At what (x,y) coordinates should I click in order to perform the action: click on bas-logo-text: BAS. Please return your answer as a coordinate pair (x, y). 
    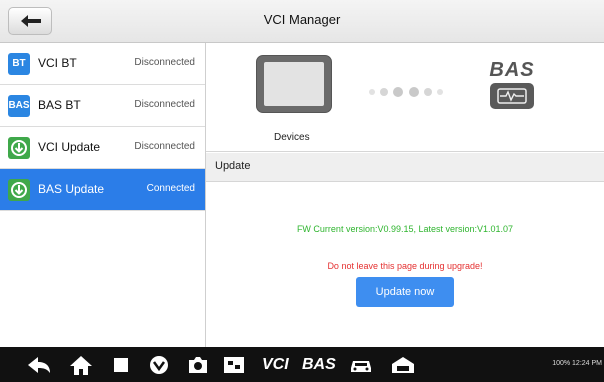
    Looking at the image, I should click on (512, 70).